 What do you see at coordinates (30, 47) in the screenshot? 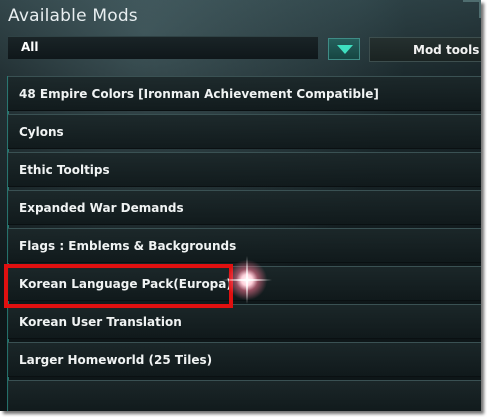
I see `filter-value: All` at bounding box center [30, 47].